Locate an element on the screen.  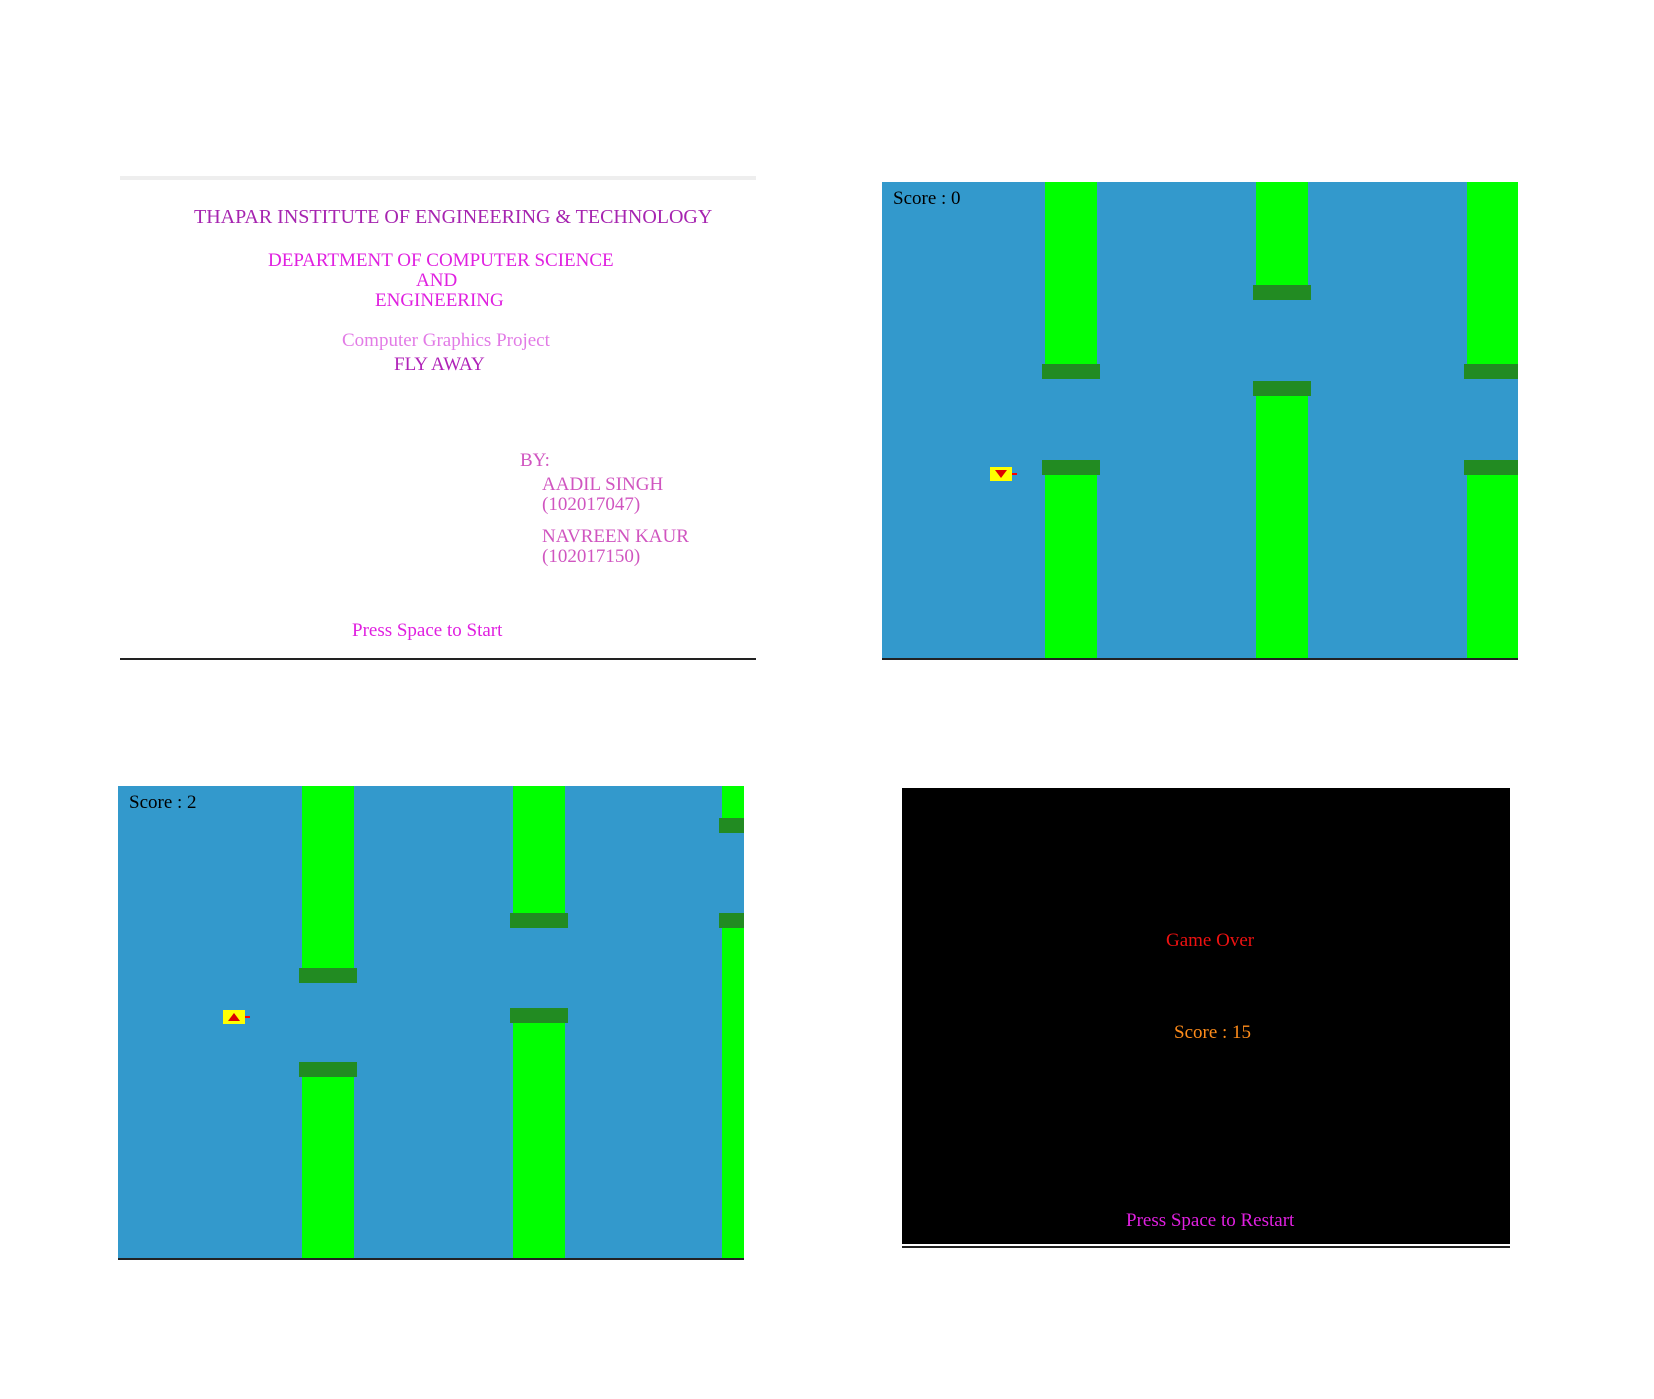
score-display: Score : 2 is located at coordinates (163, 802).